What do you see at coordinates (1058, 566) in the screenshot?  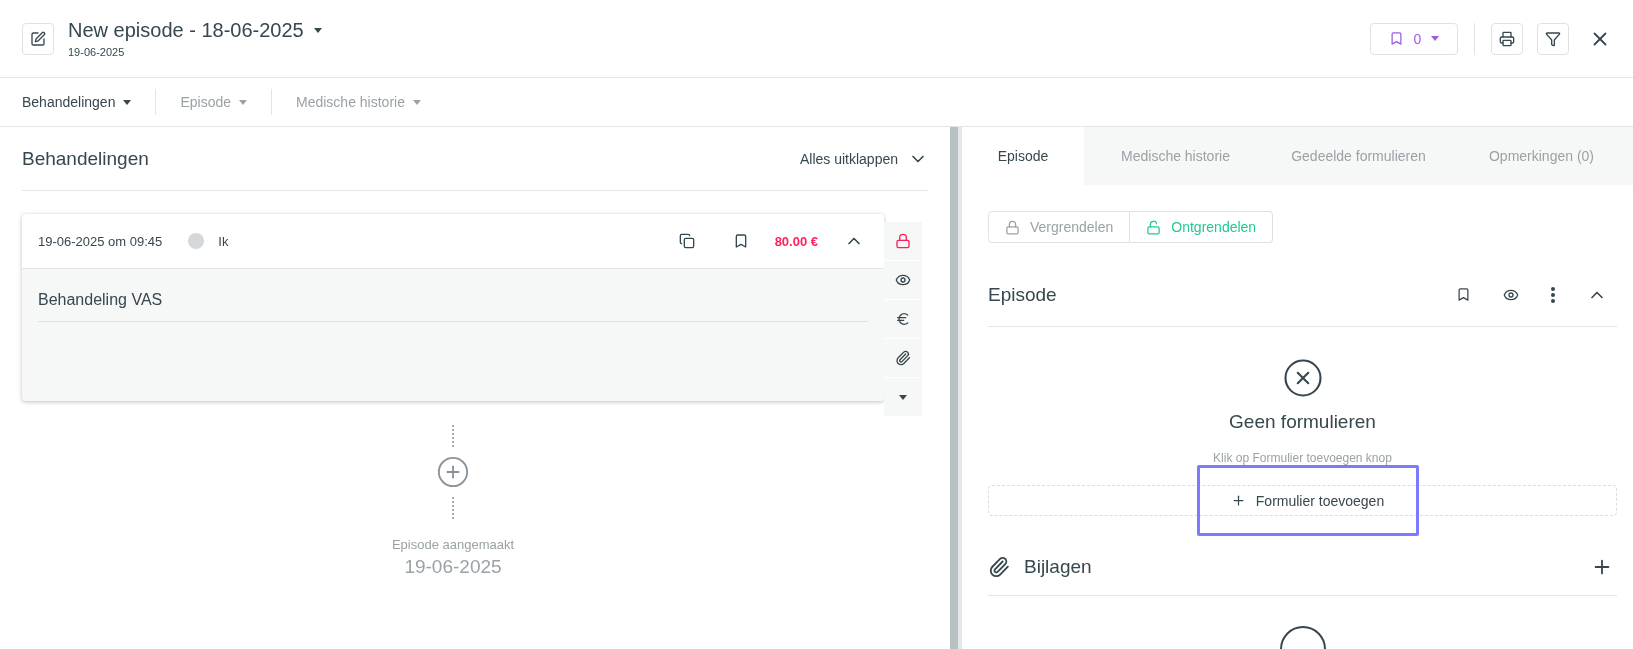 I see `section-title: Bijlagen` at bounding box center [1058, 566].